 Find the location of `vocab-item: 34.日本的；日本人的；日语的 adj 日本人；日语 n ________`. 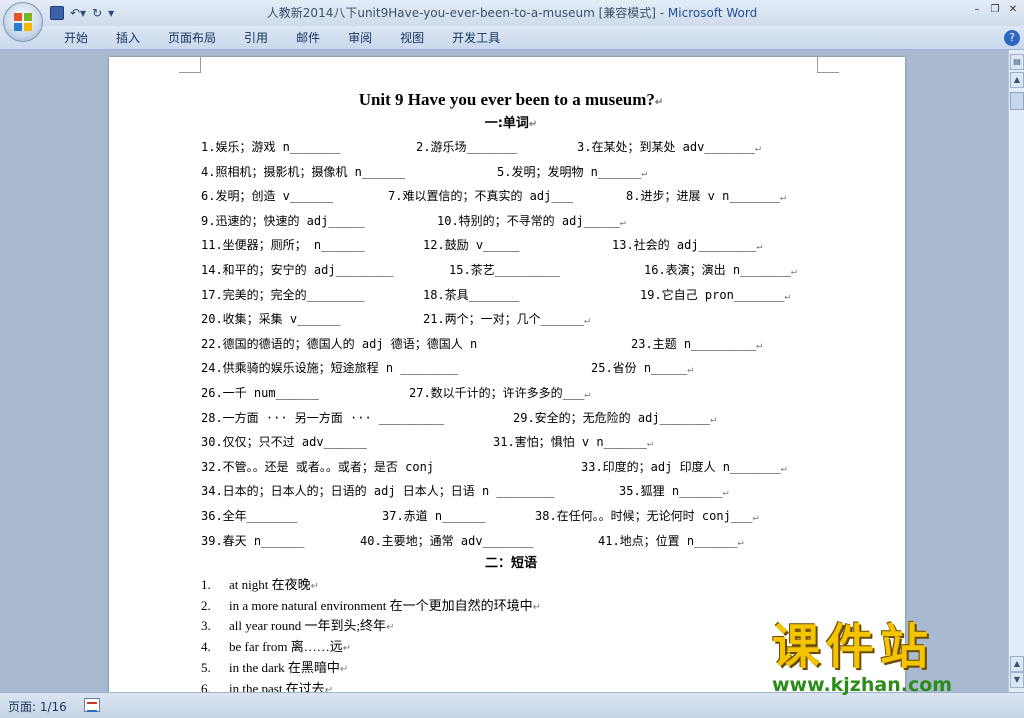

vocab-item: 34.日本的；日本人的；日语的 adj 日本人；日语 n ________ is located at coordinates (378, 491).